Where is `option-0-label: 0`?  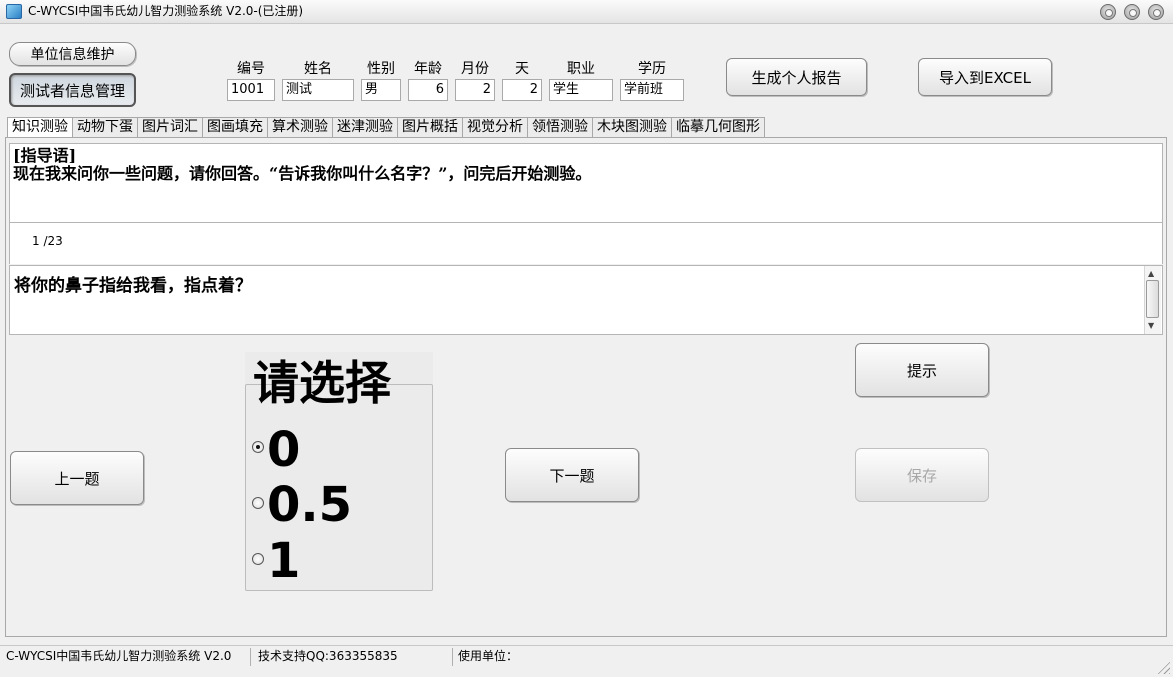
option-0-label: 0 is located at coordinates (283, 450).